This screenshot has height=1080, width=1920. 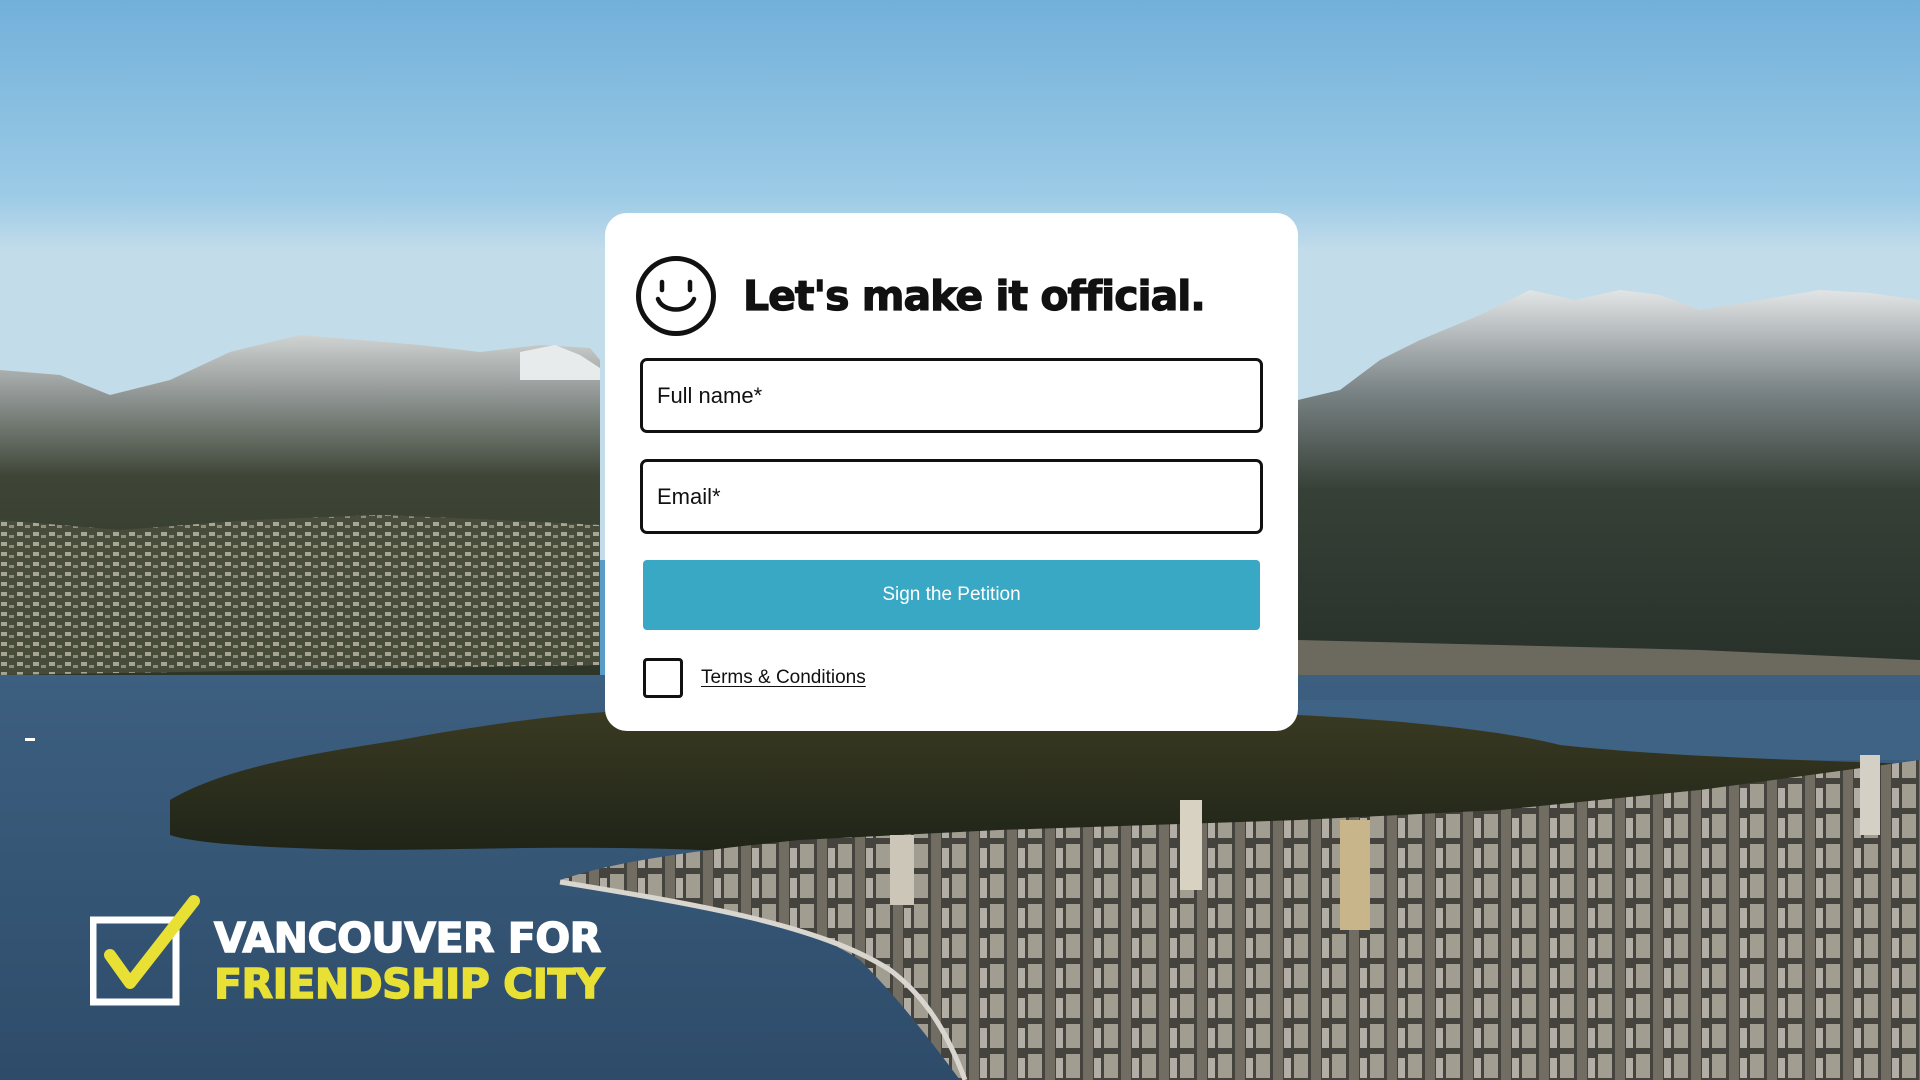 What do you see at coordinates (783, 678) in the screenshot?
I see `terms-conditions-link: Terms & Conditions` at bounding box center [783, 678].